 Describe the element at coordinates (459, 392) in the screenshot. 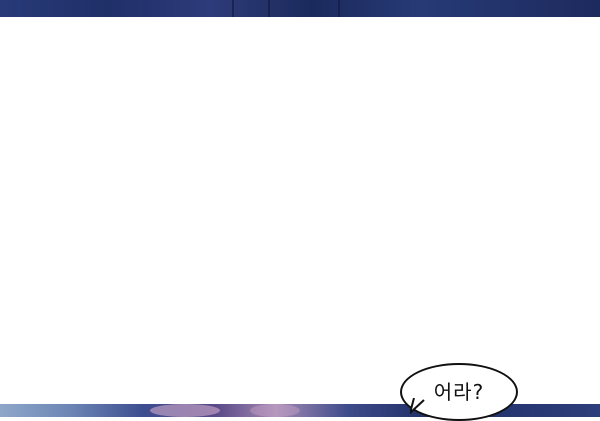

I see `speech-bubble-text: 어라?` at that location.